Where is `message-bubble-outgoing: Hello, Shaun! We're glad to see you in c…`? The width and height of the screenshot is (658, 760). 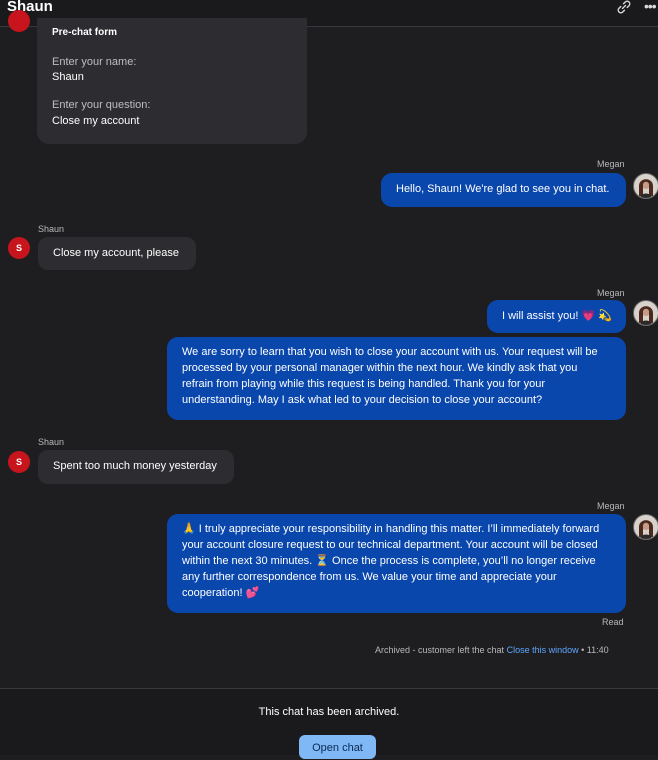
message-bubble-outgoing: Hello, Shaun! We're glad to see you in c… is located at coordinates (503, 190).